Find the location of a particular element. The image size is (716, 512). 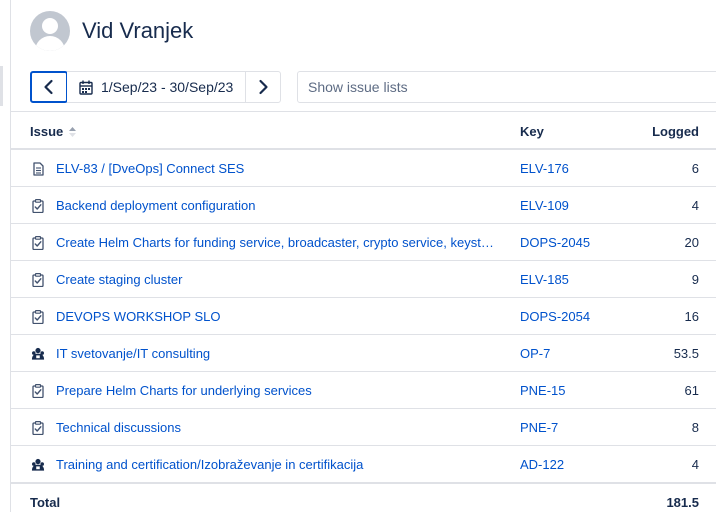

avatar is located at coordinates (50, 31).